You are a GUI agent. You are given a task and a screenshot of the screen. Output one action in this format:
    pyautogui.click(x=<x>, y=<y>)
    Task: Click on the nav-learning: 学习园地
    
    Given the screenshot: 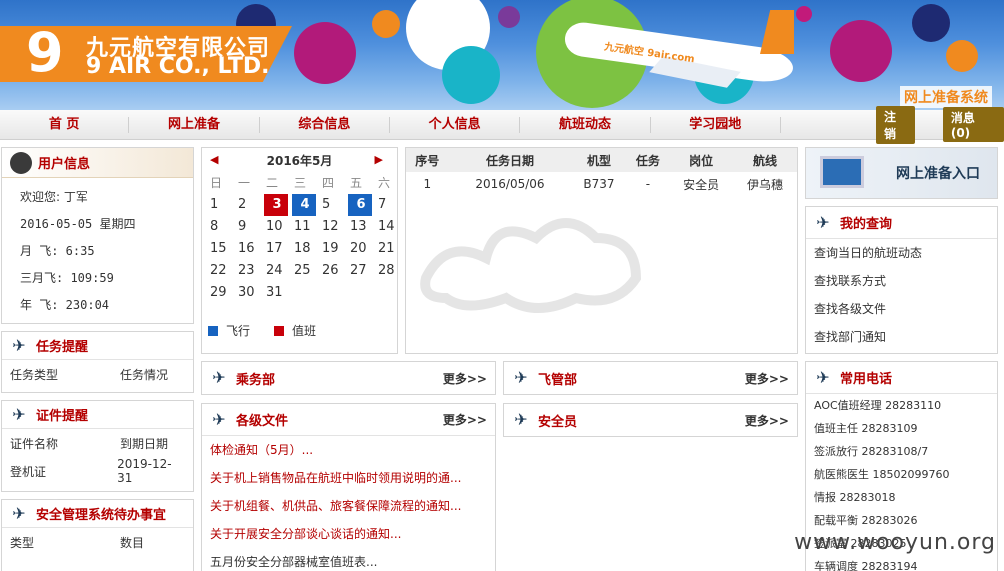 What is the action you would take?
    pyautogui.click(x=716, y=124)
    